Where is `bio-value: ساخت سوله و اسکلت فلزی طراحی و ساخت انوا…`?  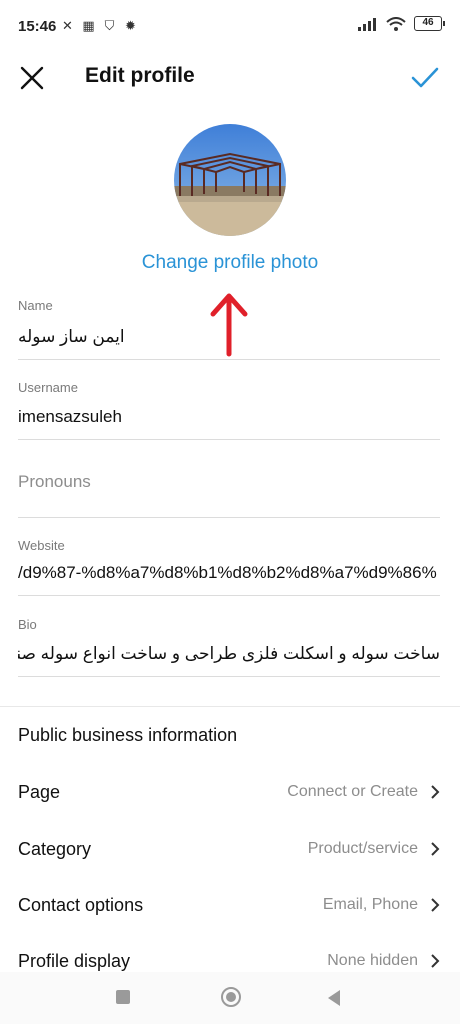
bio-value: ساخت سوله و اسکلت فلزی طراحی و ساخت انوا… is located at coordinates (229, 654).